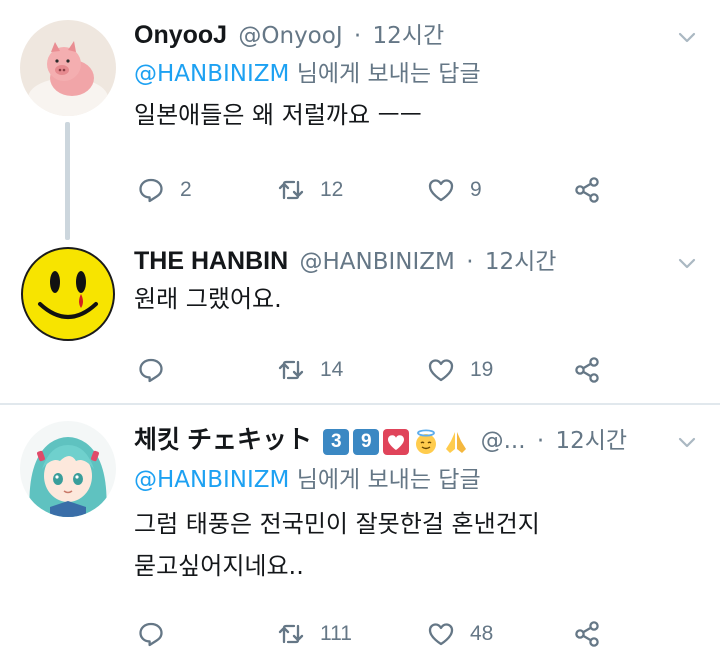  I want to click on retweet-button: 14, so click(309, 370).